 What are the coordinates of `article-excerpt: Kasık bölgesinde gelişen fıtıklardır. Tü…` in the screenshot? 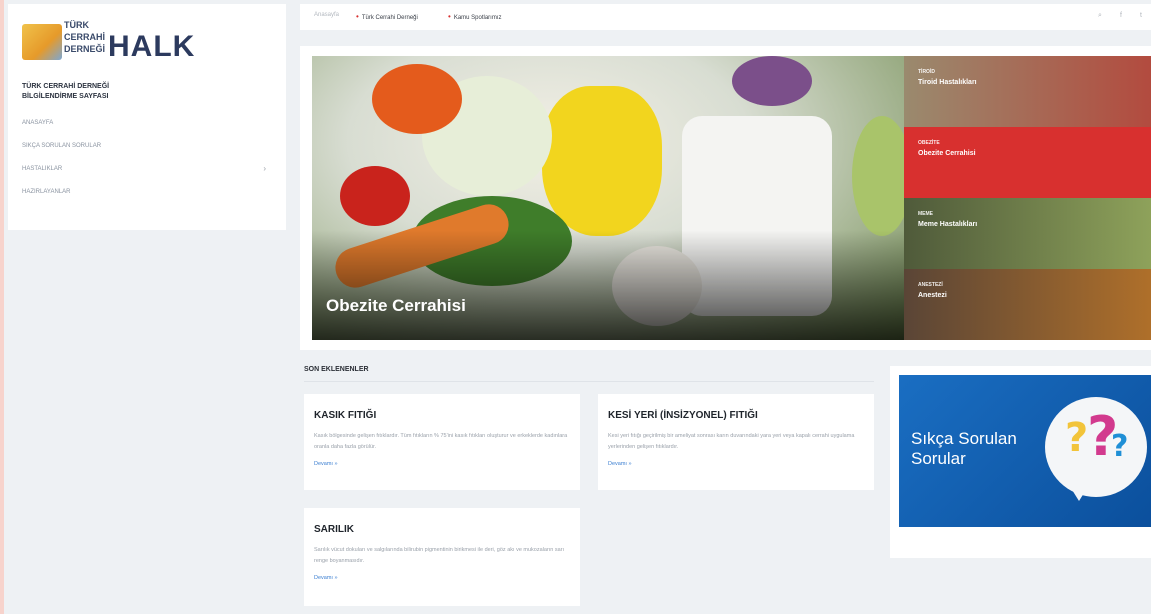 It's located at (441, 441).